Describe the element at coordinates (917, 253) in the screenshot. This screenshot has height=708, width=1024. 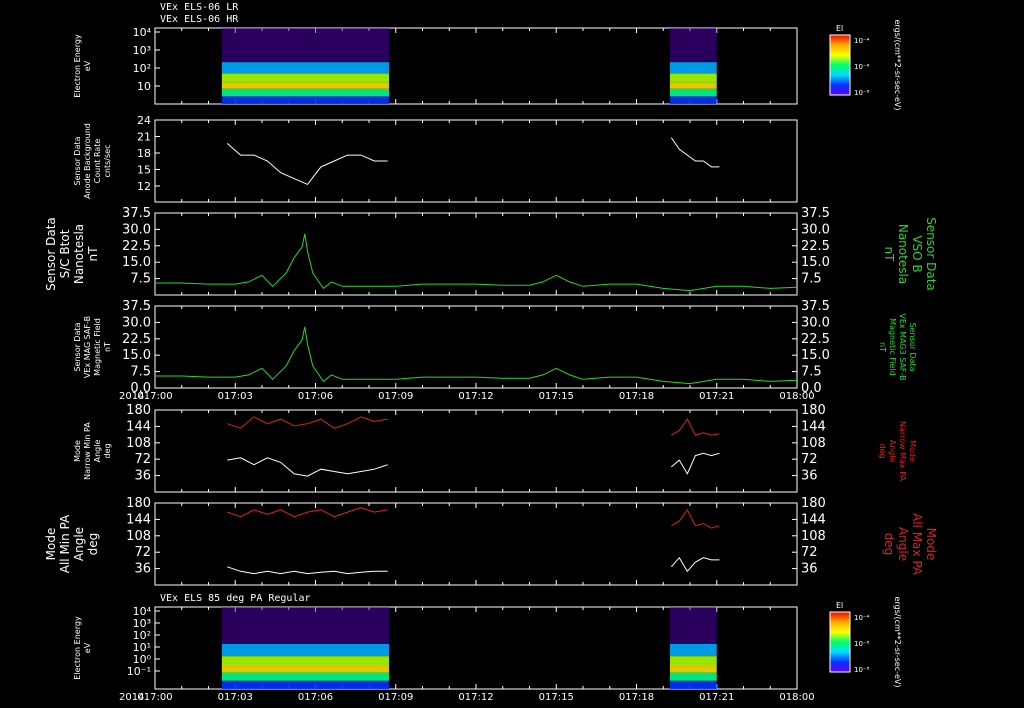
I see `p3-ylabel-right: VSO B` at that location.